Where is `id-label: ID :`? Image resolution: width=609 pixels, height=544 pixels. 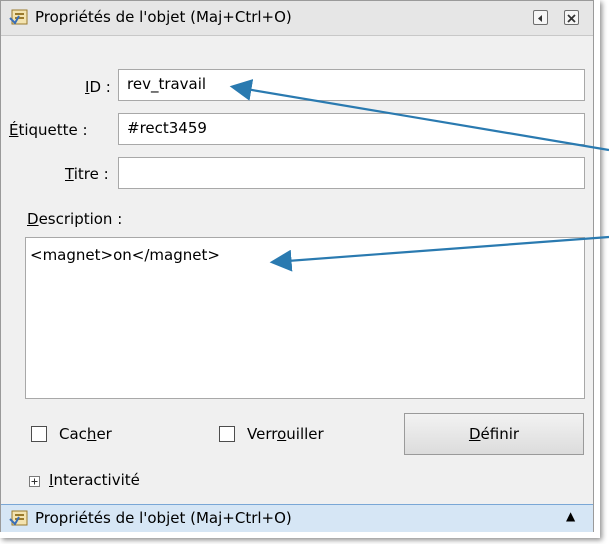 id-label: ID : is located at coordinates (98, 87).